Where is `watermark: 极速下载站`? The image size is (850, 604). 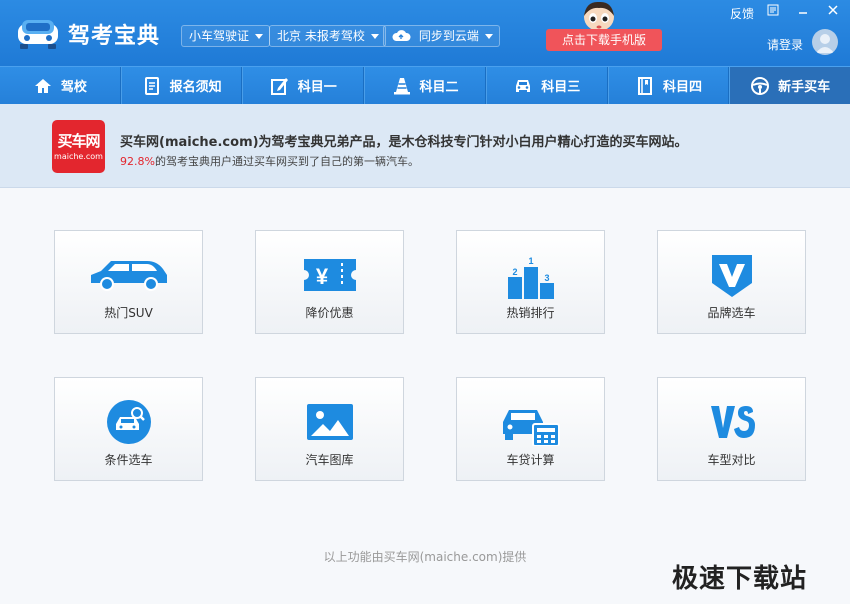
watermark: 极速下载站 is located at coordinates (740, 579).